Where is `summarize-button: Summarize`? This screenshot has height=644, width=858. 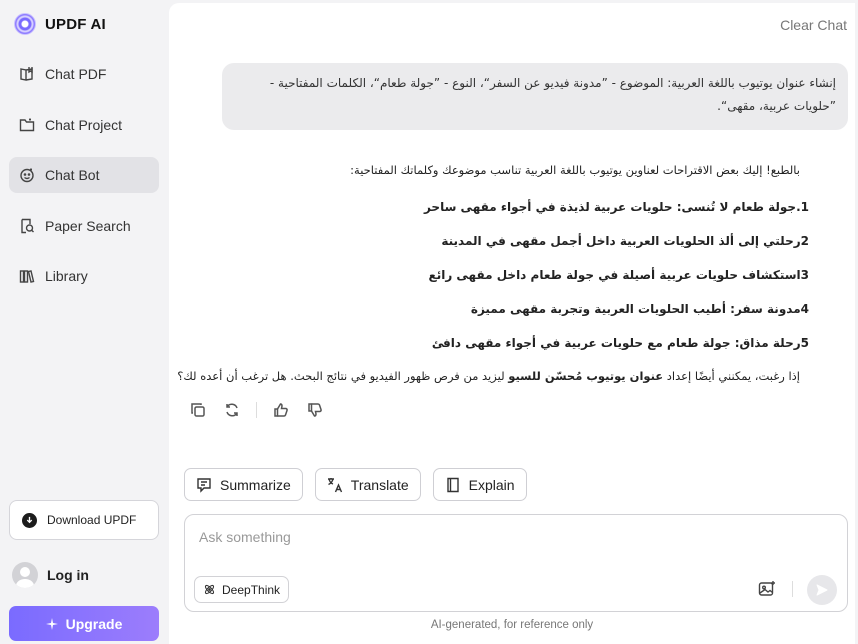
summarize-button: Summarize is located at coordinates (243, 484).